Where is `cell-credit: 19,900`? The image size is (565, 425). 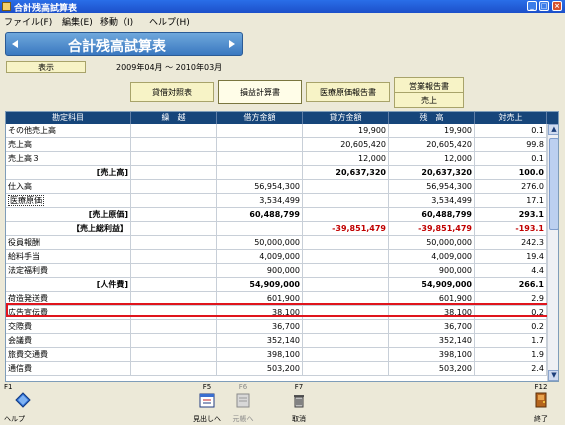
cell-credit: 19,900 is located at coordinates (346, 131).